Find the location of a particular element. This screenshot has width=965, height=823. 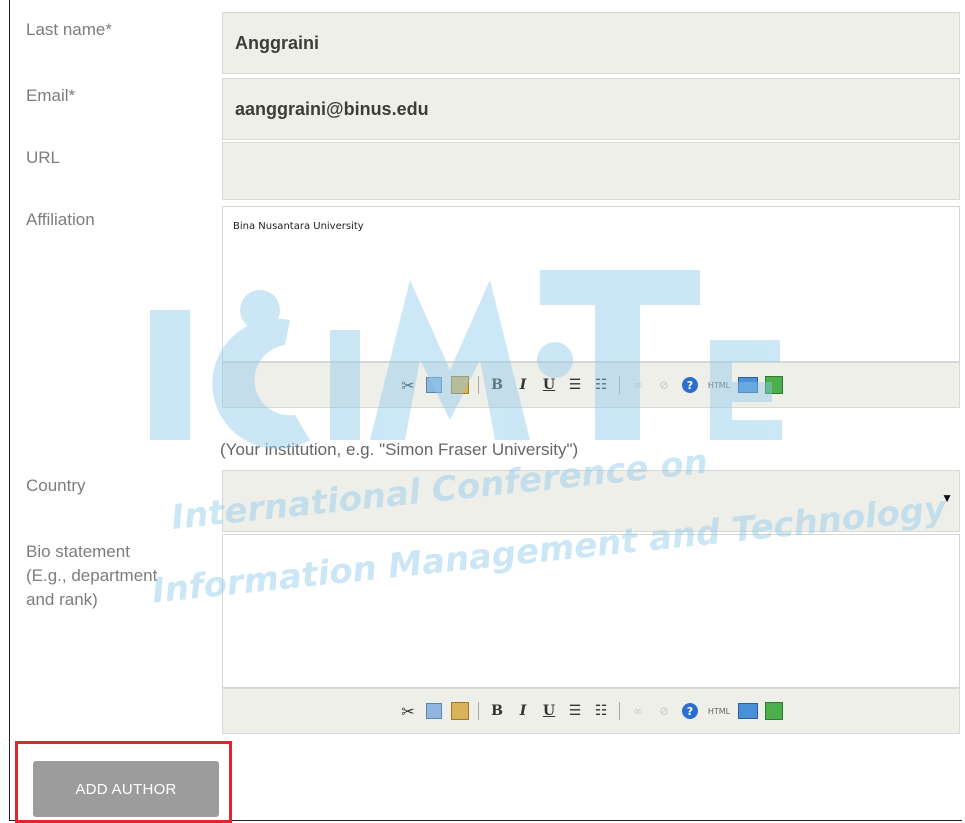

upload-image-icon is located at coordinates (774, 711).